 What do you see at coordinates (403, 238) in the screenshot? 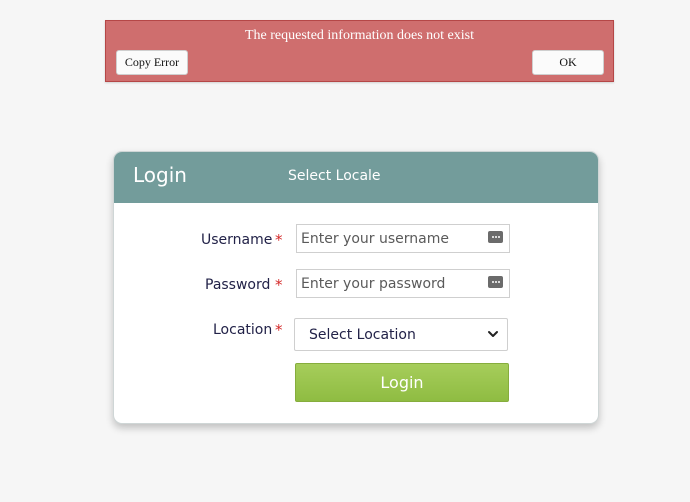
I see `username-input` at bounding box center [403, 238].